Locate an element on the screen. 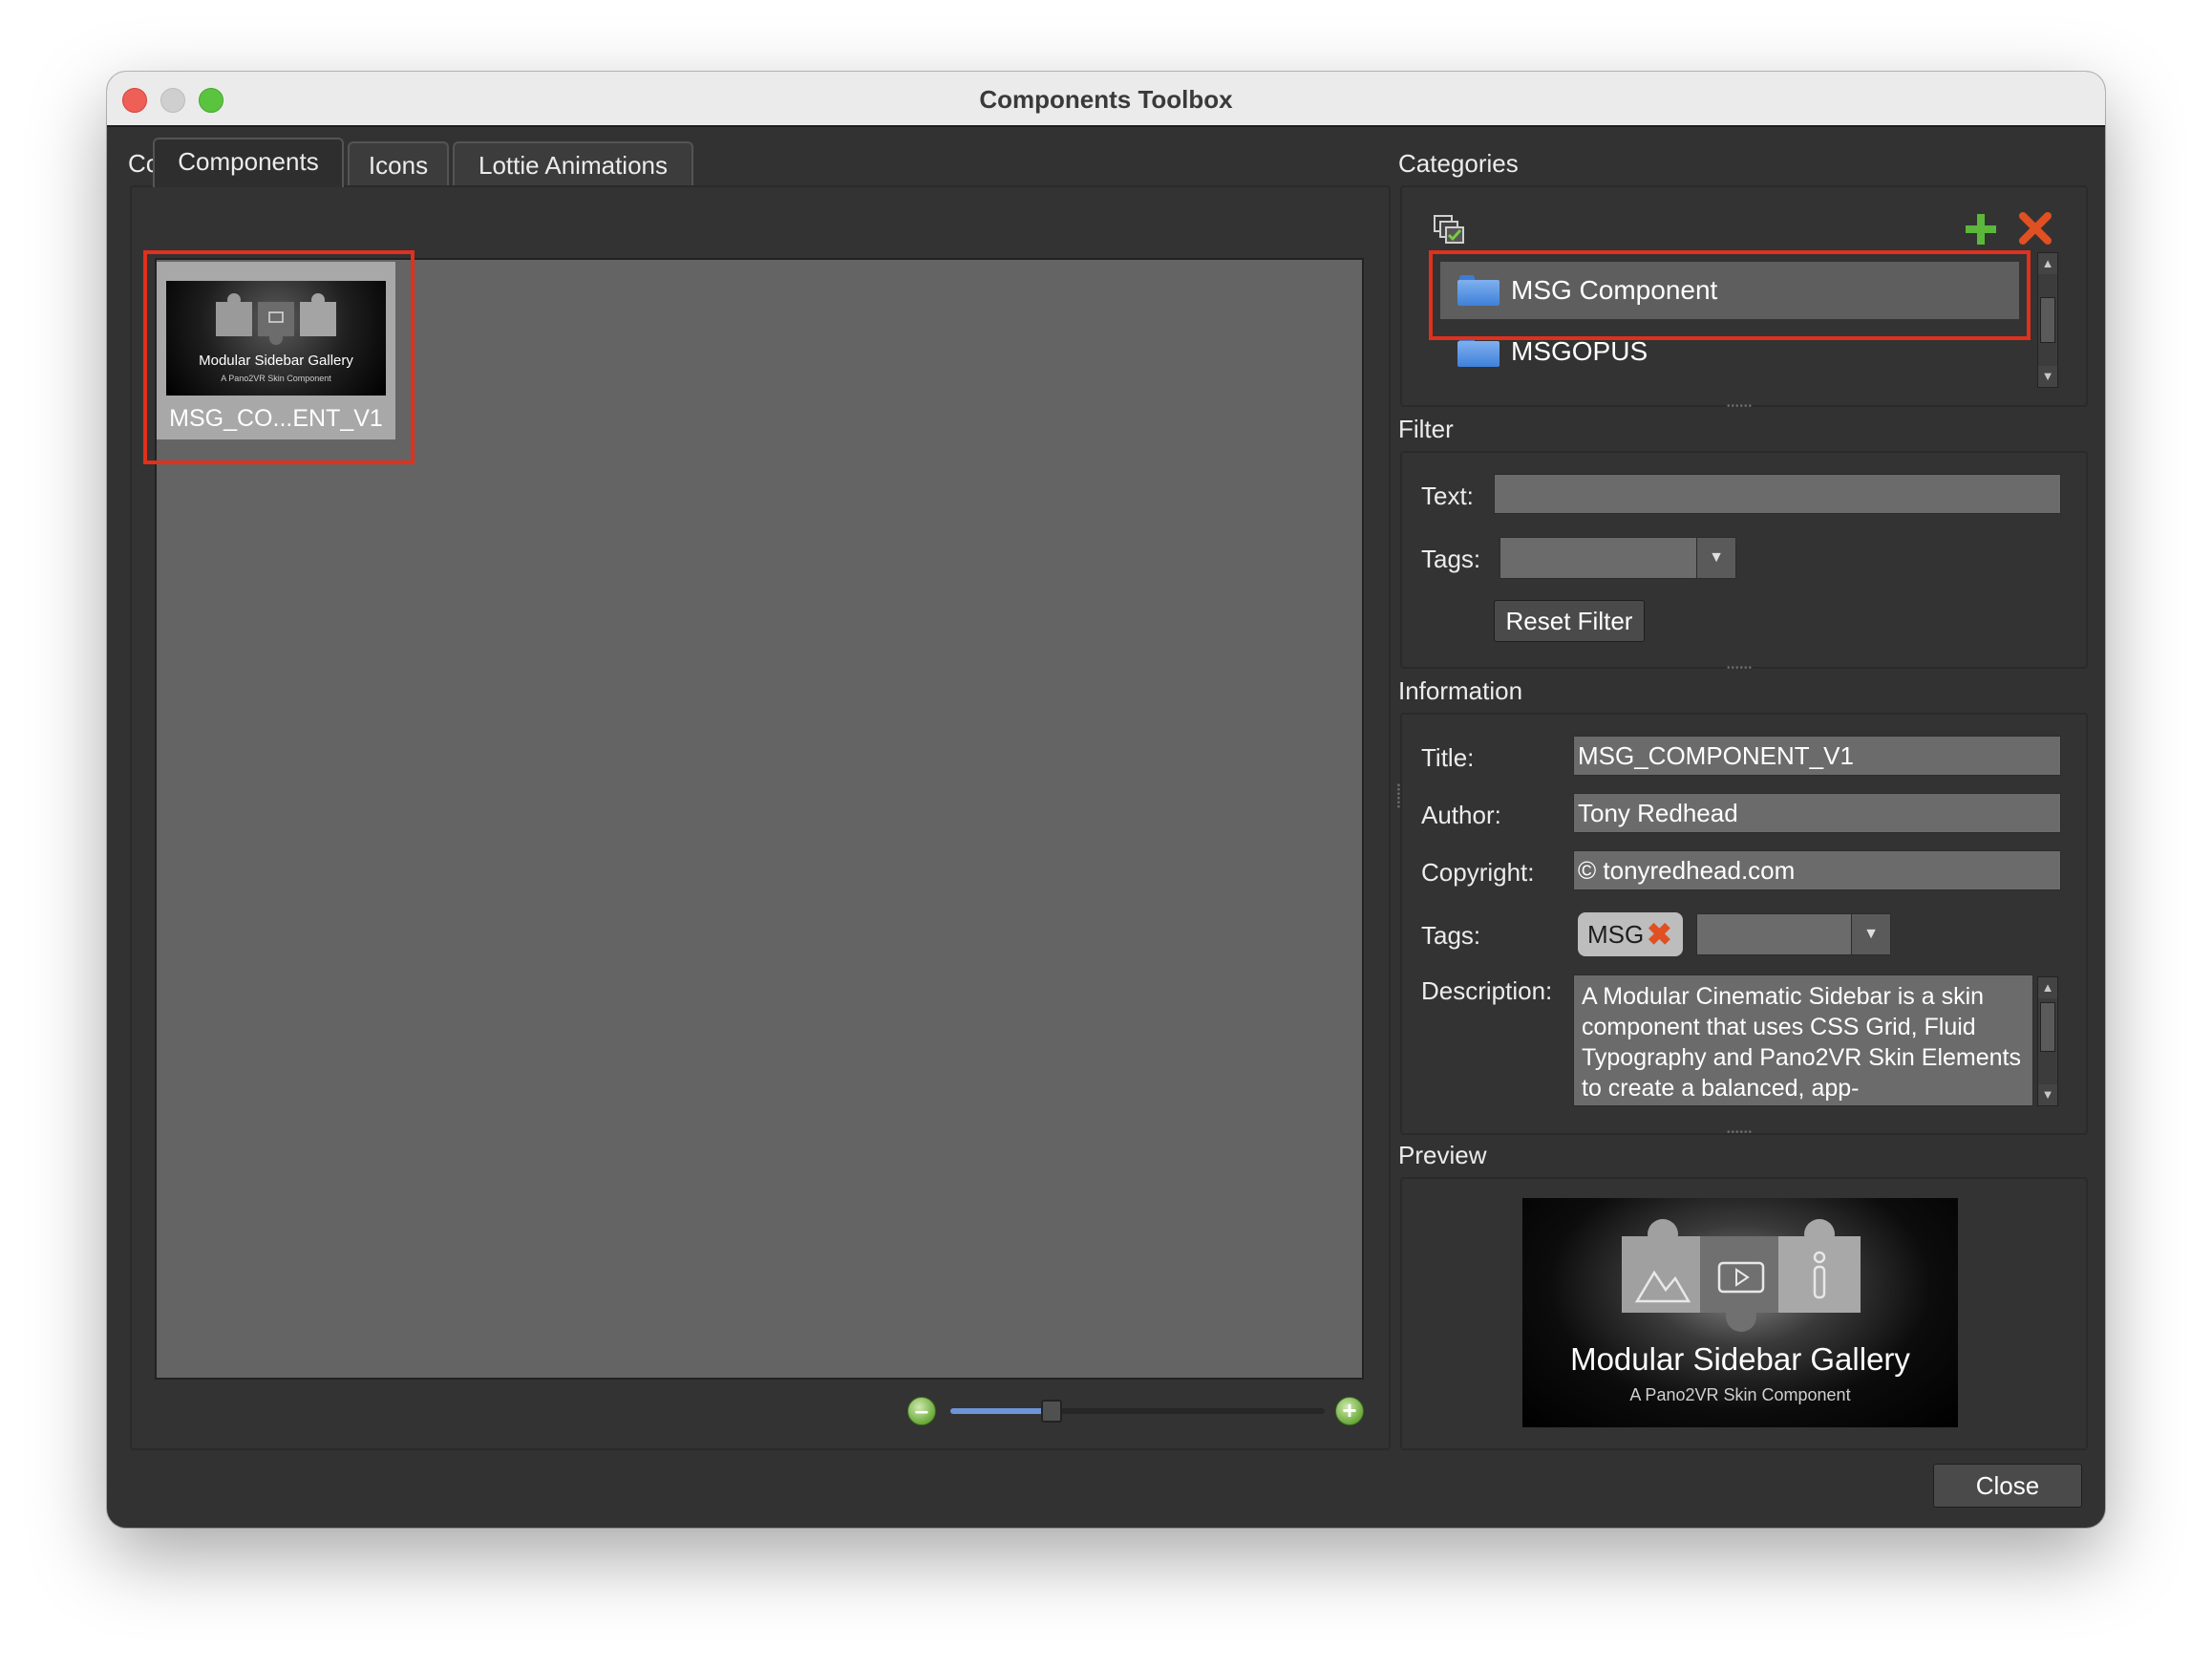 This screenshot has height=1670, width=2212. filter-tags-dropdown: ▼ is located at coordinates (1617, 558).